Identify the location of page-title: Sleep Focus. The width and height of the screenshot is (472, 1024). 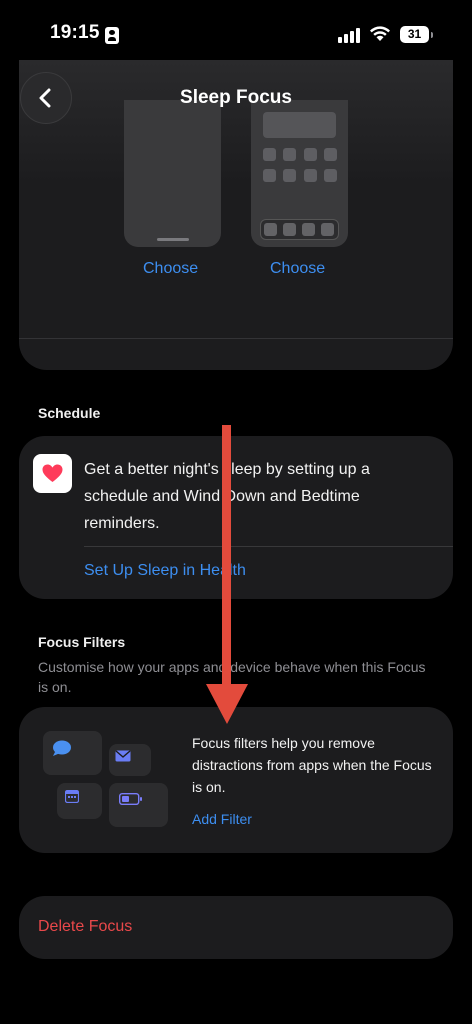
(236, 97).